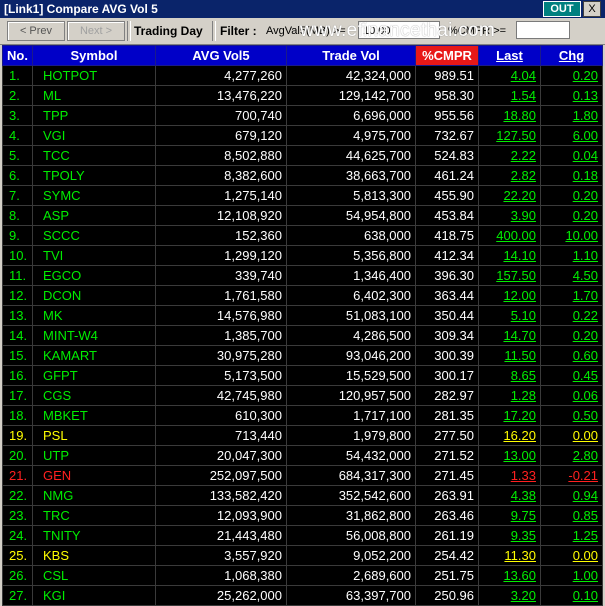 The image size is (605, 606). I want to click on row-chg: 0.60, so click(571, 355).